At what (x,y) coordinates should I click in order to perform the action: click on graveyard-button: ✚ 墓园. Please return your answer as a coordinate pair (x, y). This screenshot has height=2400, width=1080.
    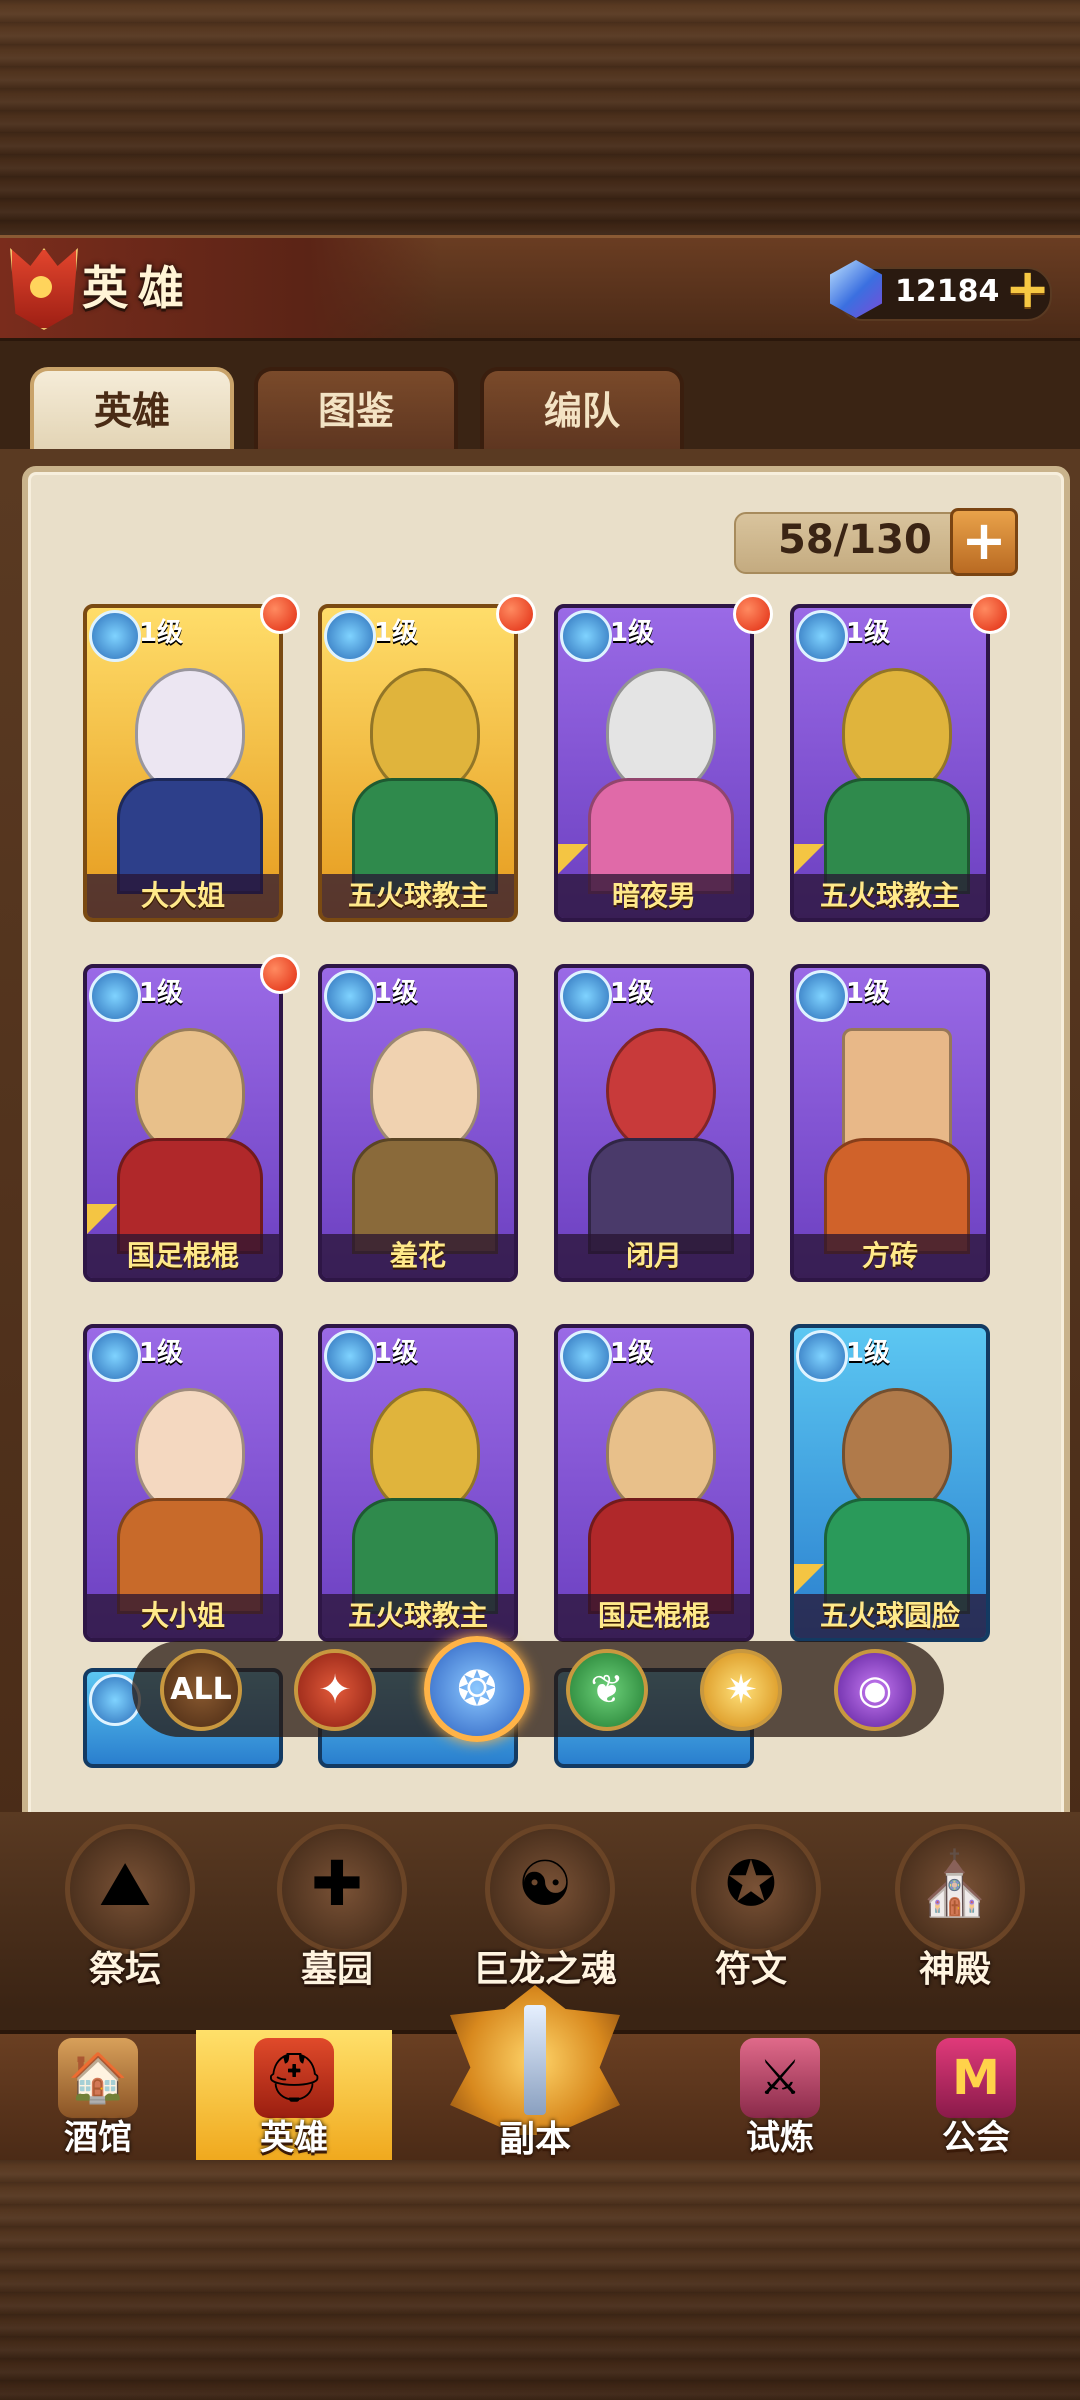
    Looking at the image, I should click on (337, 1913).